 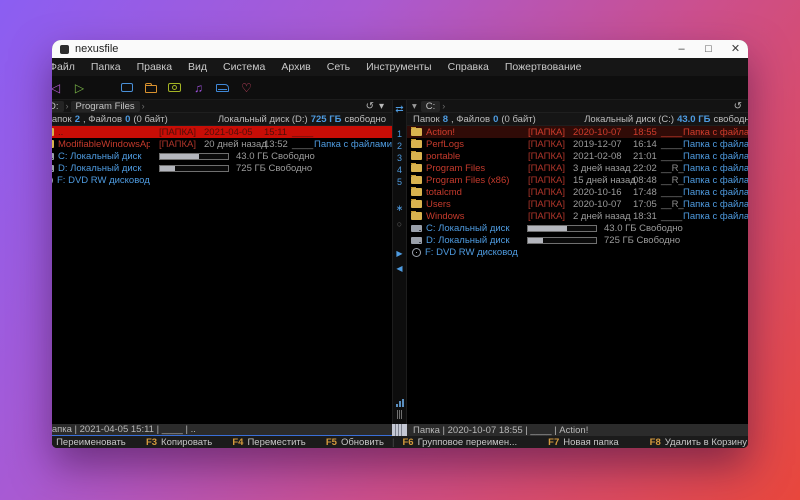 I want to click on forward-icon: ▷, so click(x=79, y=87).